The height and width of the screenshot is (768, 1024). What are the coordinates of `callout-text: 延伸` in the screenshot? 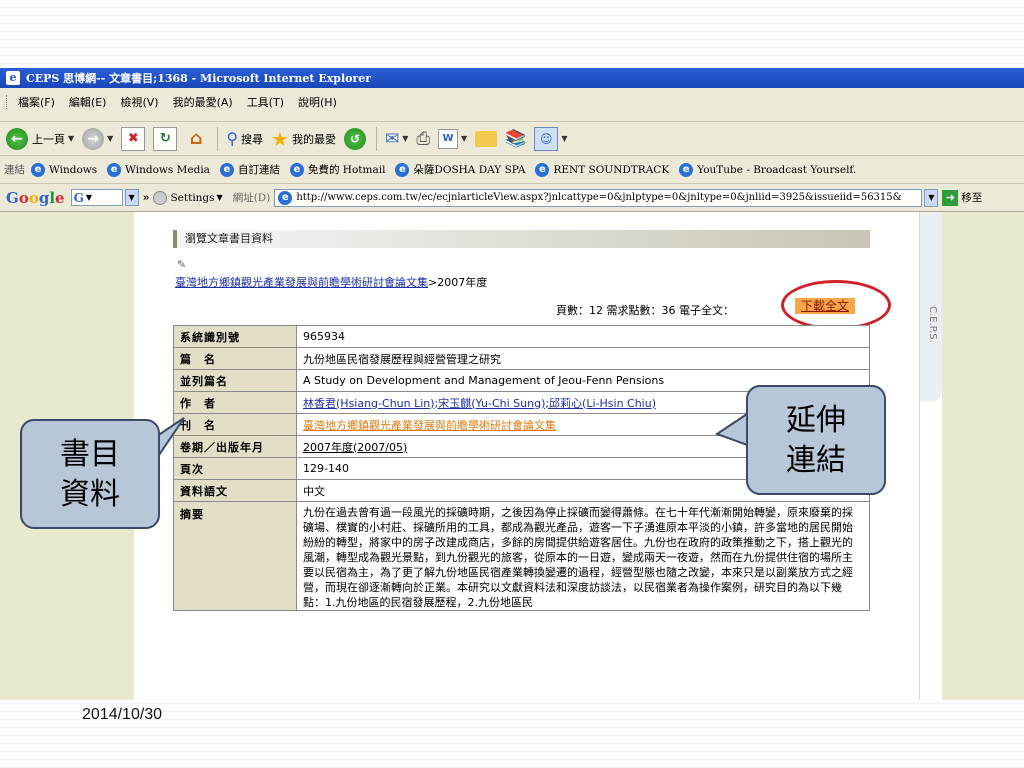 It's located at (816, 420).